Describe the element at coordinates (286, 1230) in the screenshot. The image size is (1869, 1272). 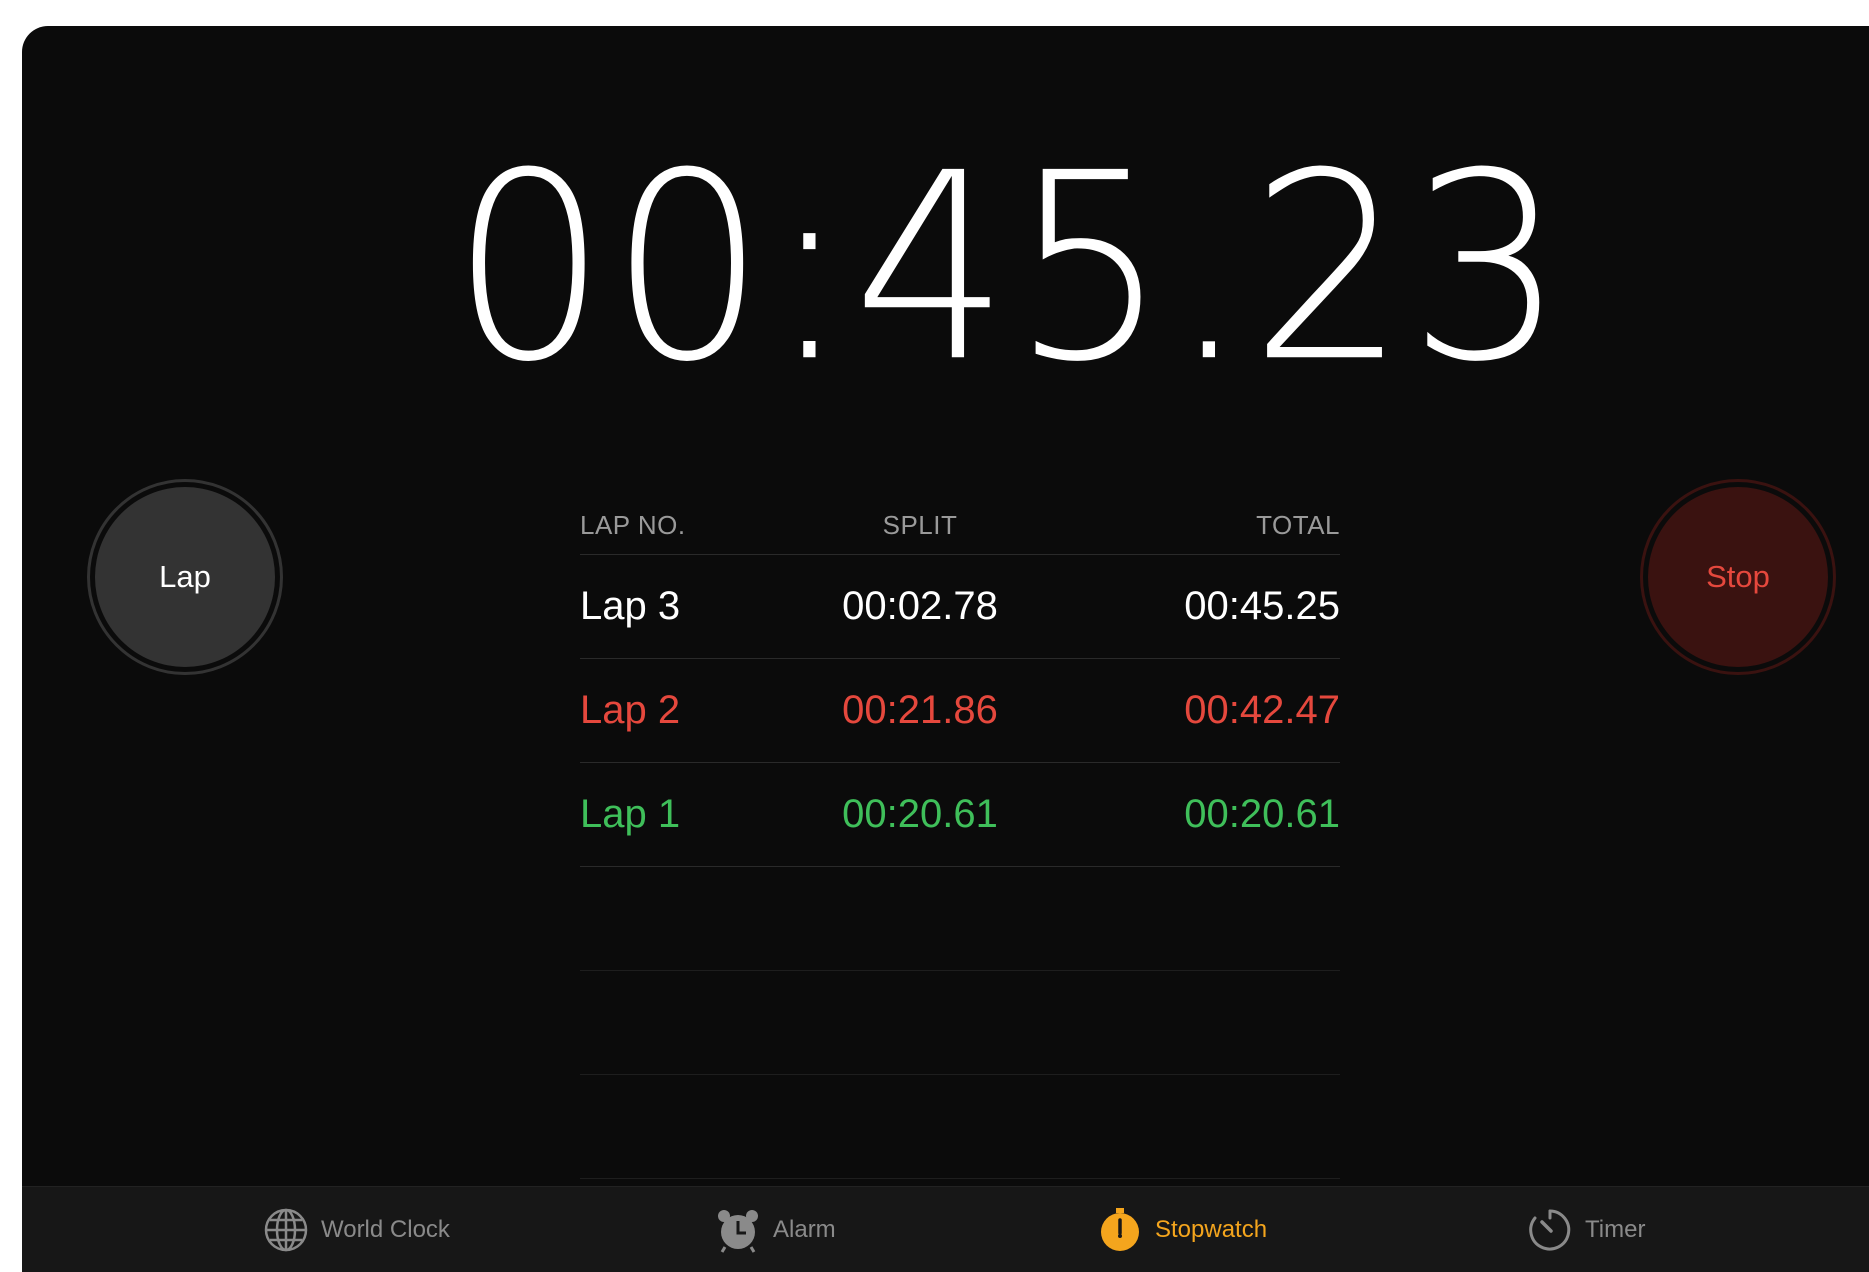
I see `globe-icon` at that location.